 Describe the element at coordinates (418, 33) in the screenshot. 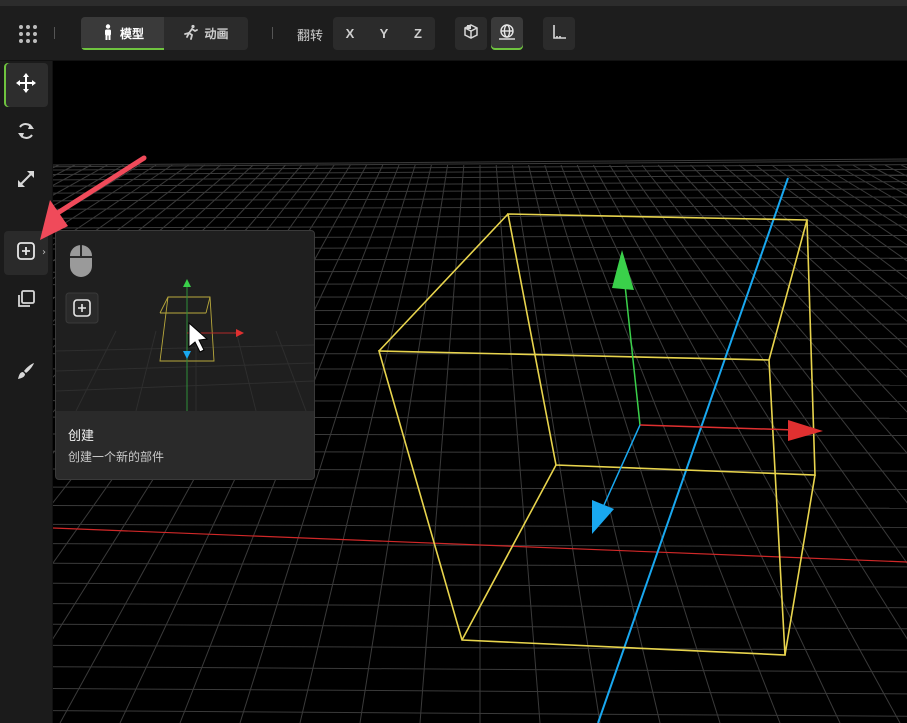

I see `flip-z-button: Z` at that location.